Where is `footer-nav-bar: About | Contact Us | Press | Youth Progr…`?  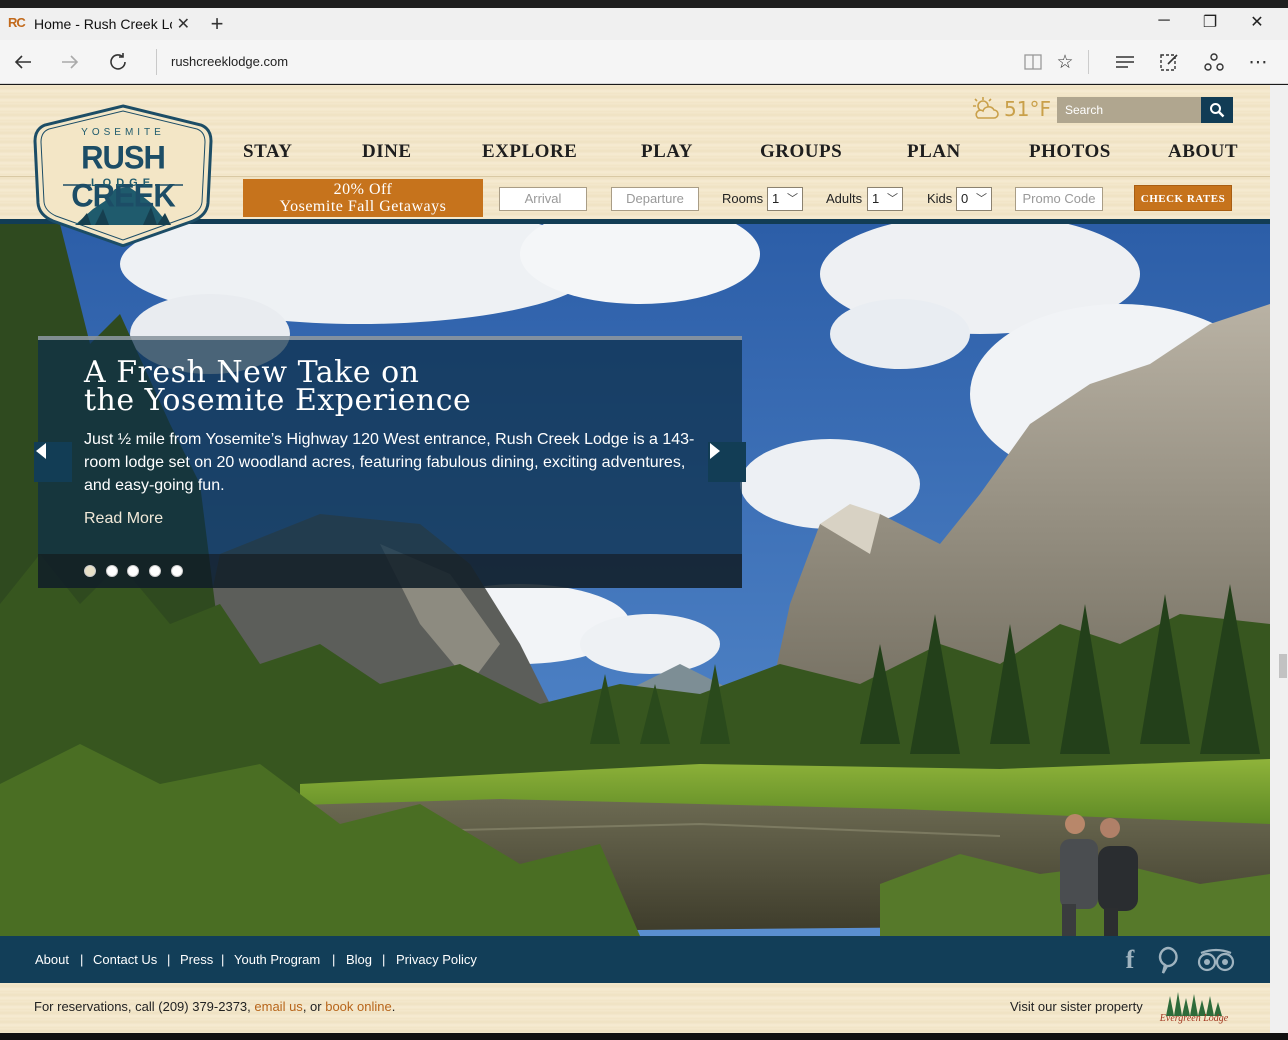
footer-nav-bar: About | Contact Us | Press | Youth Progr… is located at coordinates (635, 959).